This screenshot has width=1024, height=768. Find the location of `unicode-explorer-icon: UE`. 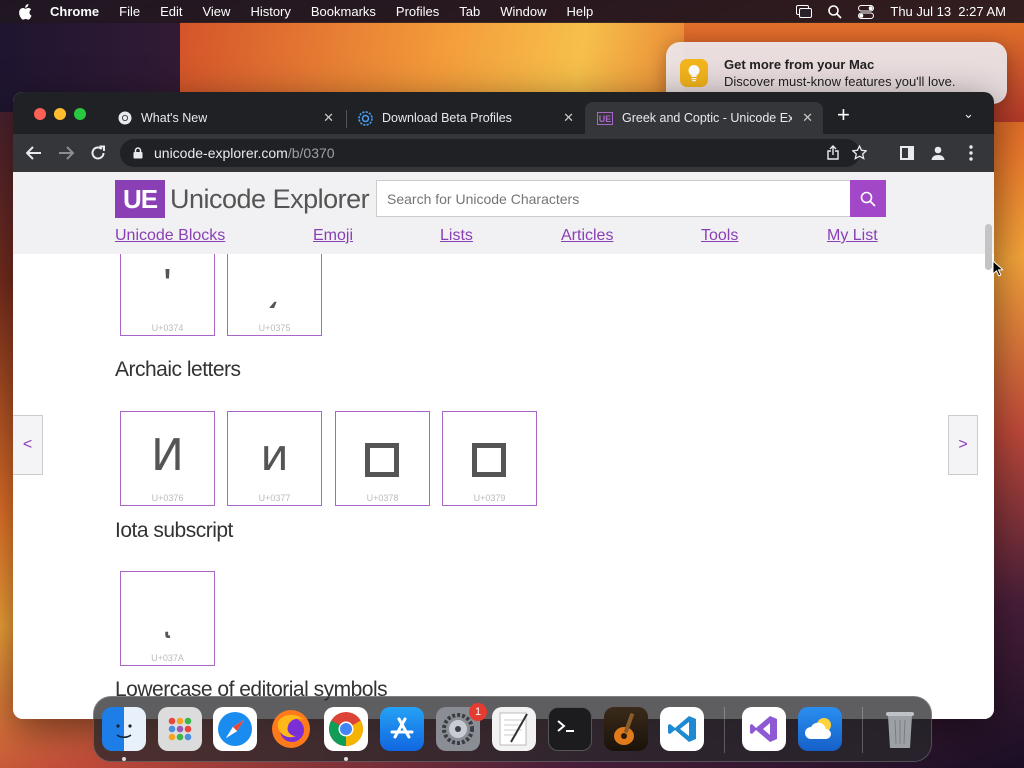

unicode-explorer-icon: UE is located at coordinates (605, 118).